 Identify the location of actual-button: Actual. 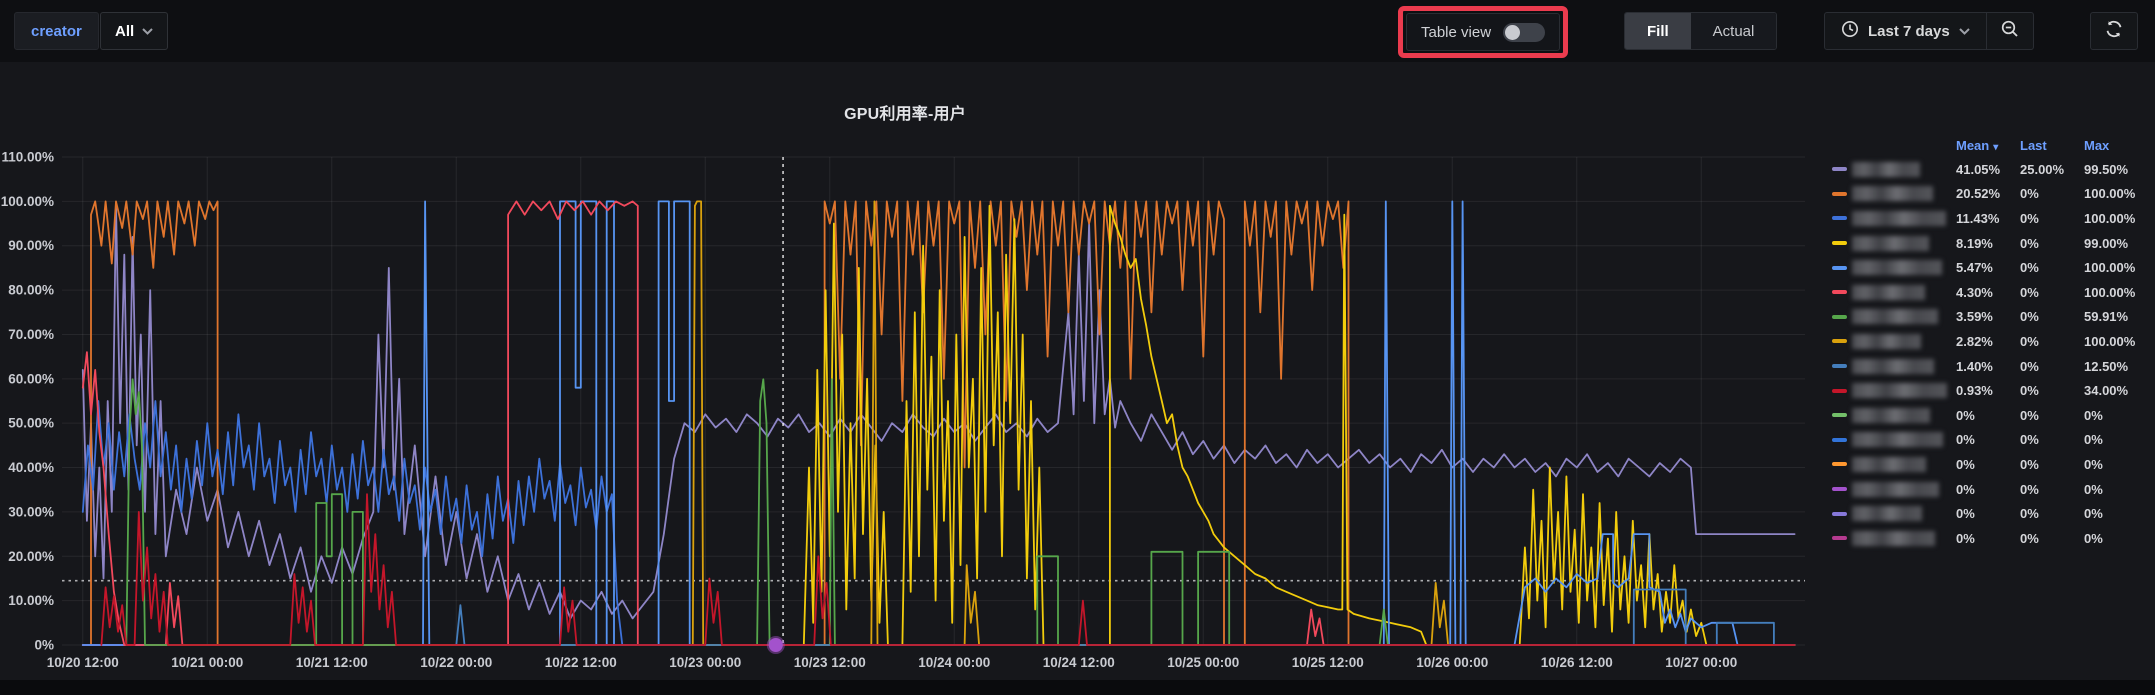
(1733, 31).